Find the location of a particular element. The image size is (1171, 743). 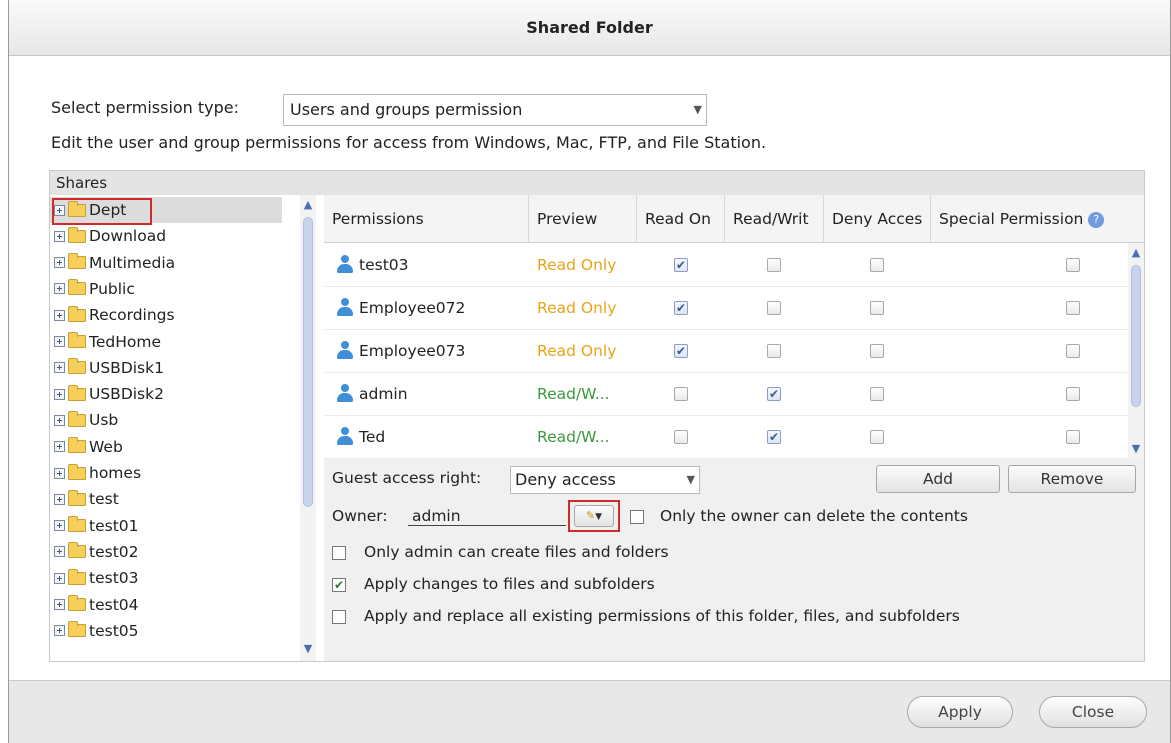

only-admin-create-label: Only admin can create files and folders is located at coordinates (516, 552).